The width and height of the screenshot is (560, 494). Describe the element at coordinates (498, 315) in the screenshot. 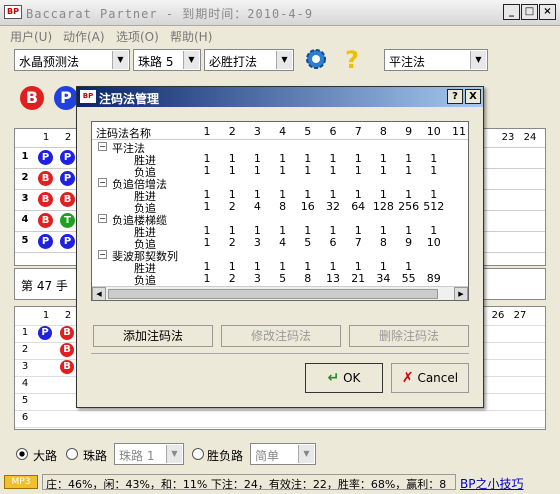

I see `grid-column-header: 26` at that location.